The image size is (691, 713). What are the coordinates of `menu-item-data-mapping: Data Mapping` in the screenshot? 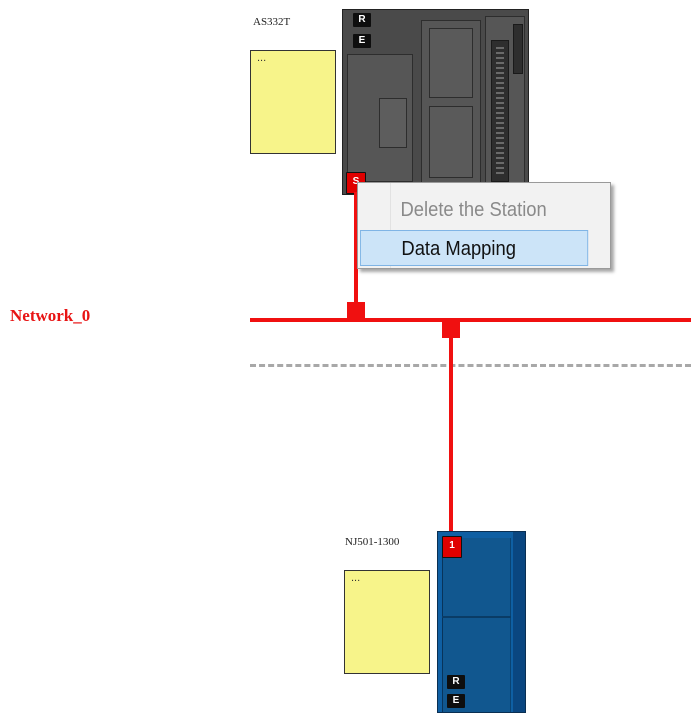 It's located at (474, 248).